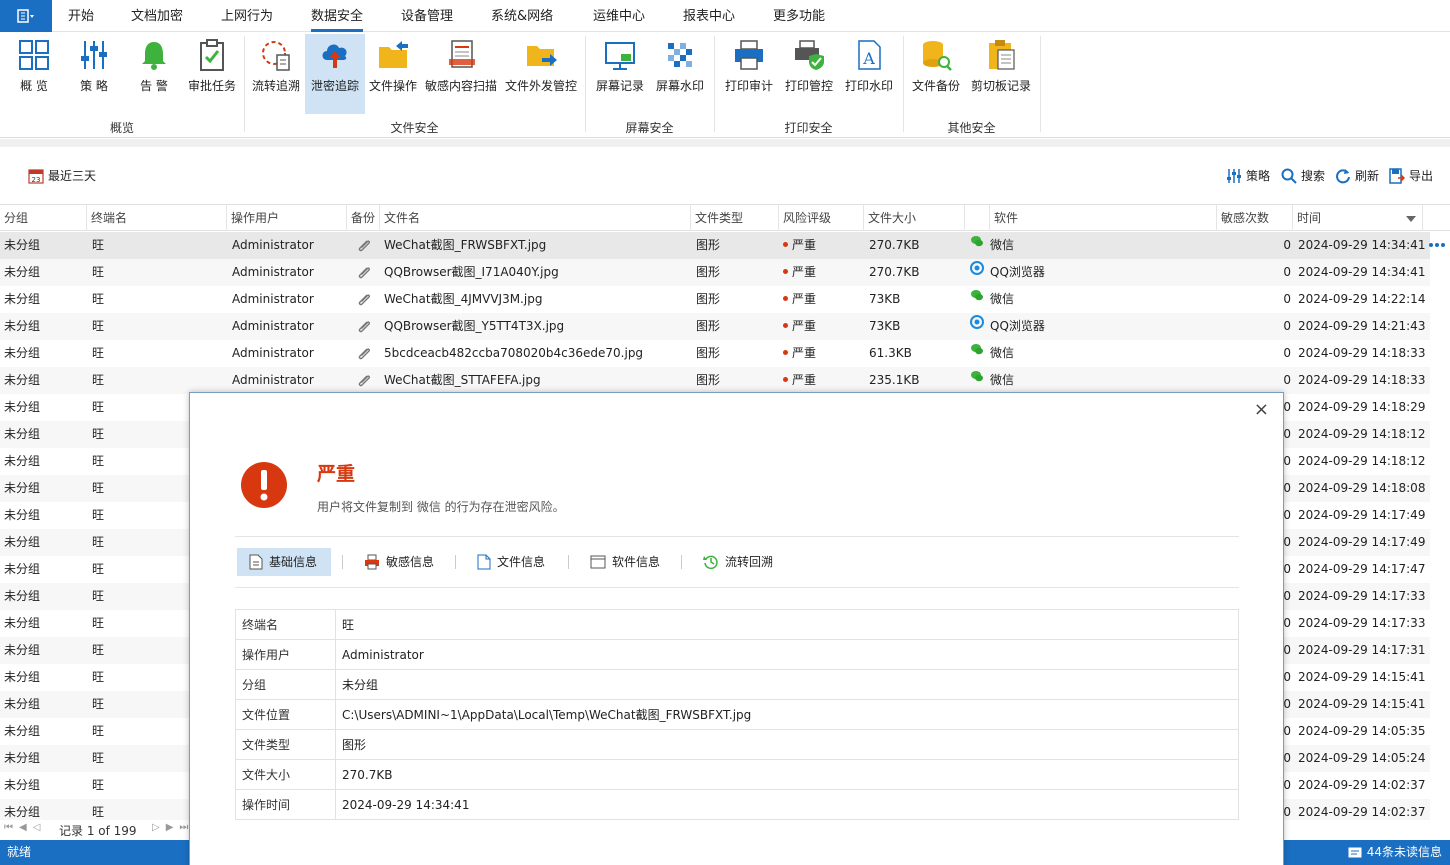 The image size is (1450, 865). I want to click on search-button: 搜索, so click(1303, 175).